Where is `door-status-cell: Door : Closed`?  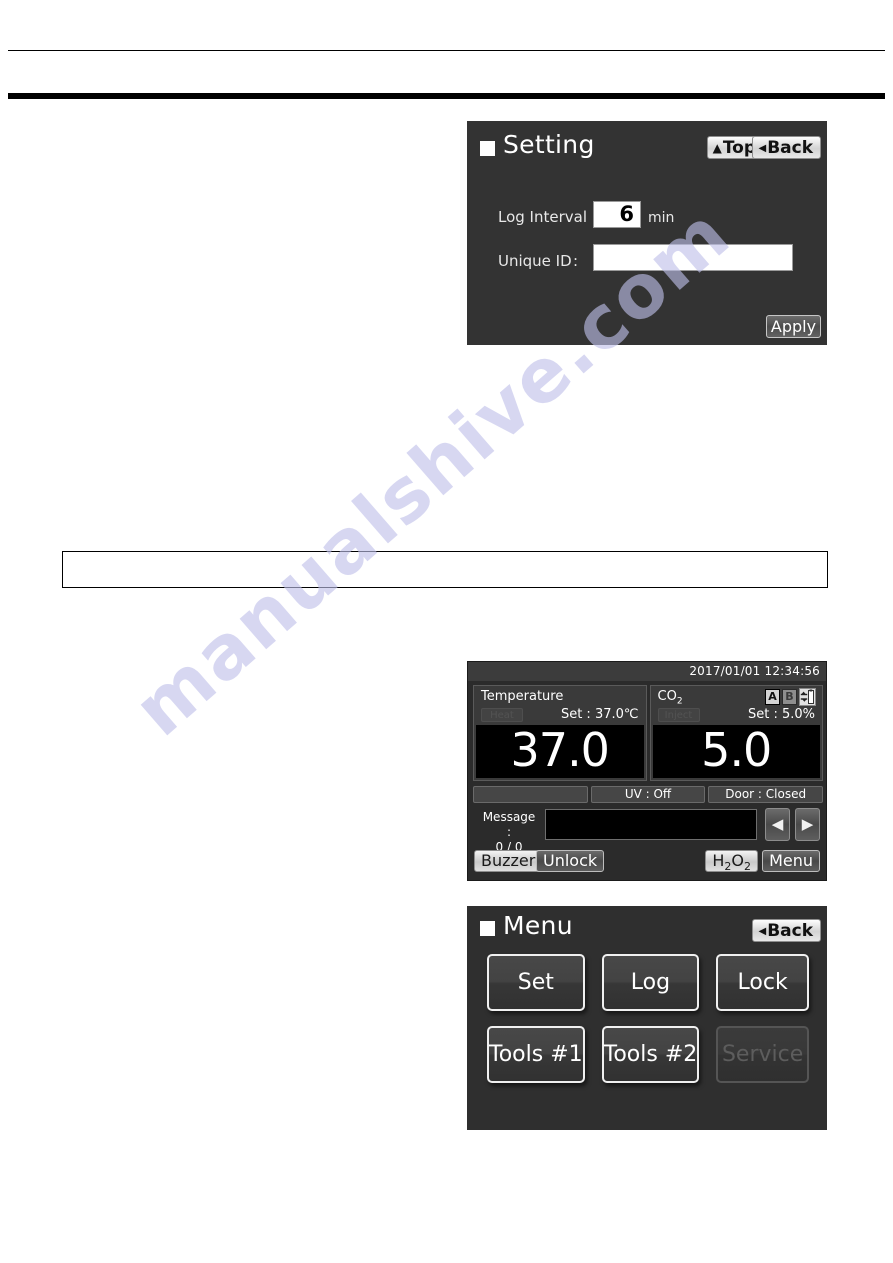 door-status-cell: Door : Closed is located at coordinates (766, 794).